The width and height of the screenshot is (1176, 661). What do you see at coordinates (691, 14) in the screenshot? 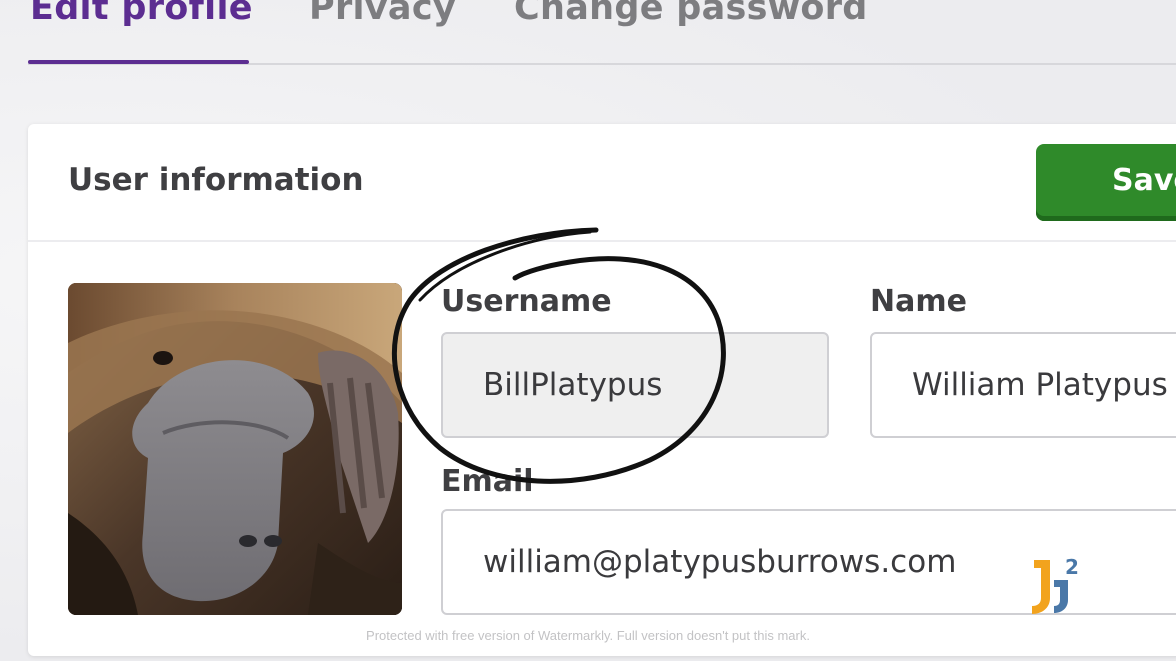
I see `tab-change-password: Change password` at bounding box center [691, 14].